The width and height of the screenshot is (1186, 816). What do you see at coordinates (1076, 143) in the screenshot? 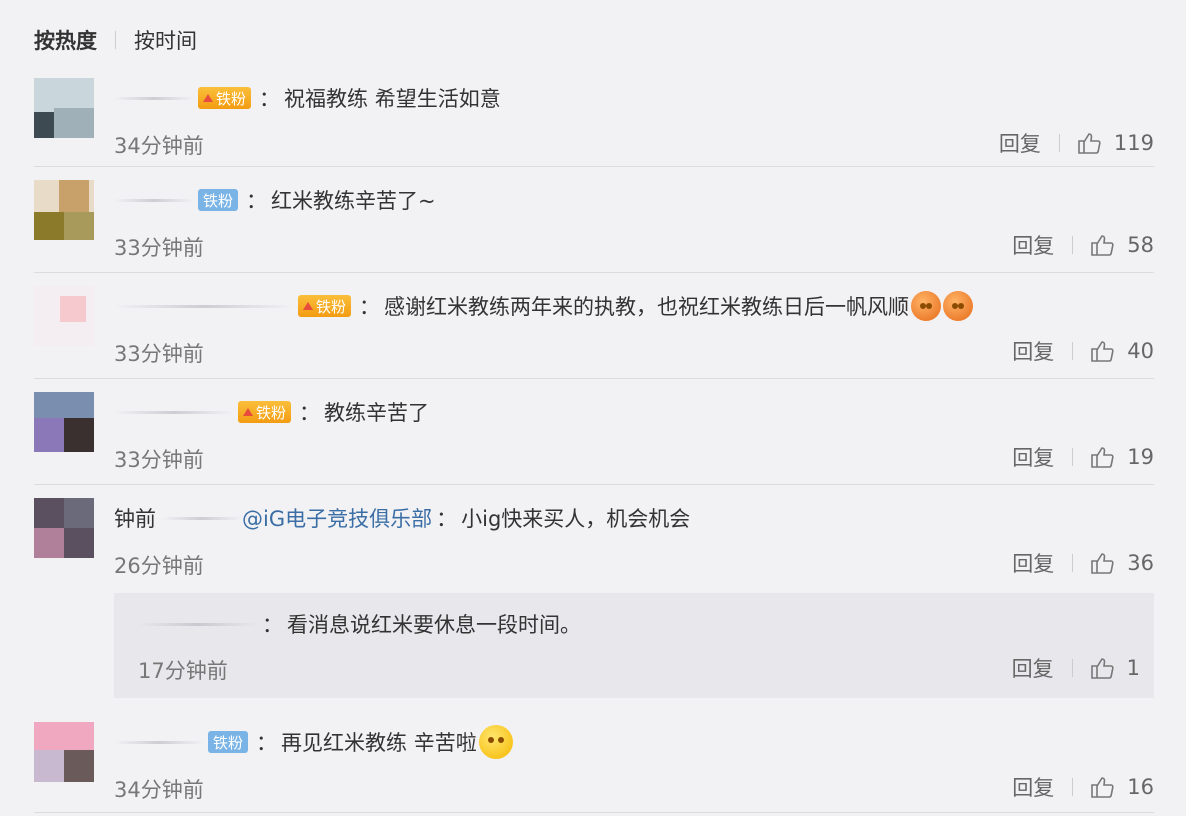
I see `comment-actions: 回复 119` at bounding box center [1076, 143].